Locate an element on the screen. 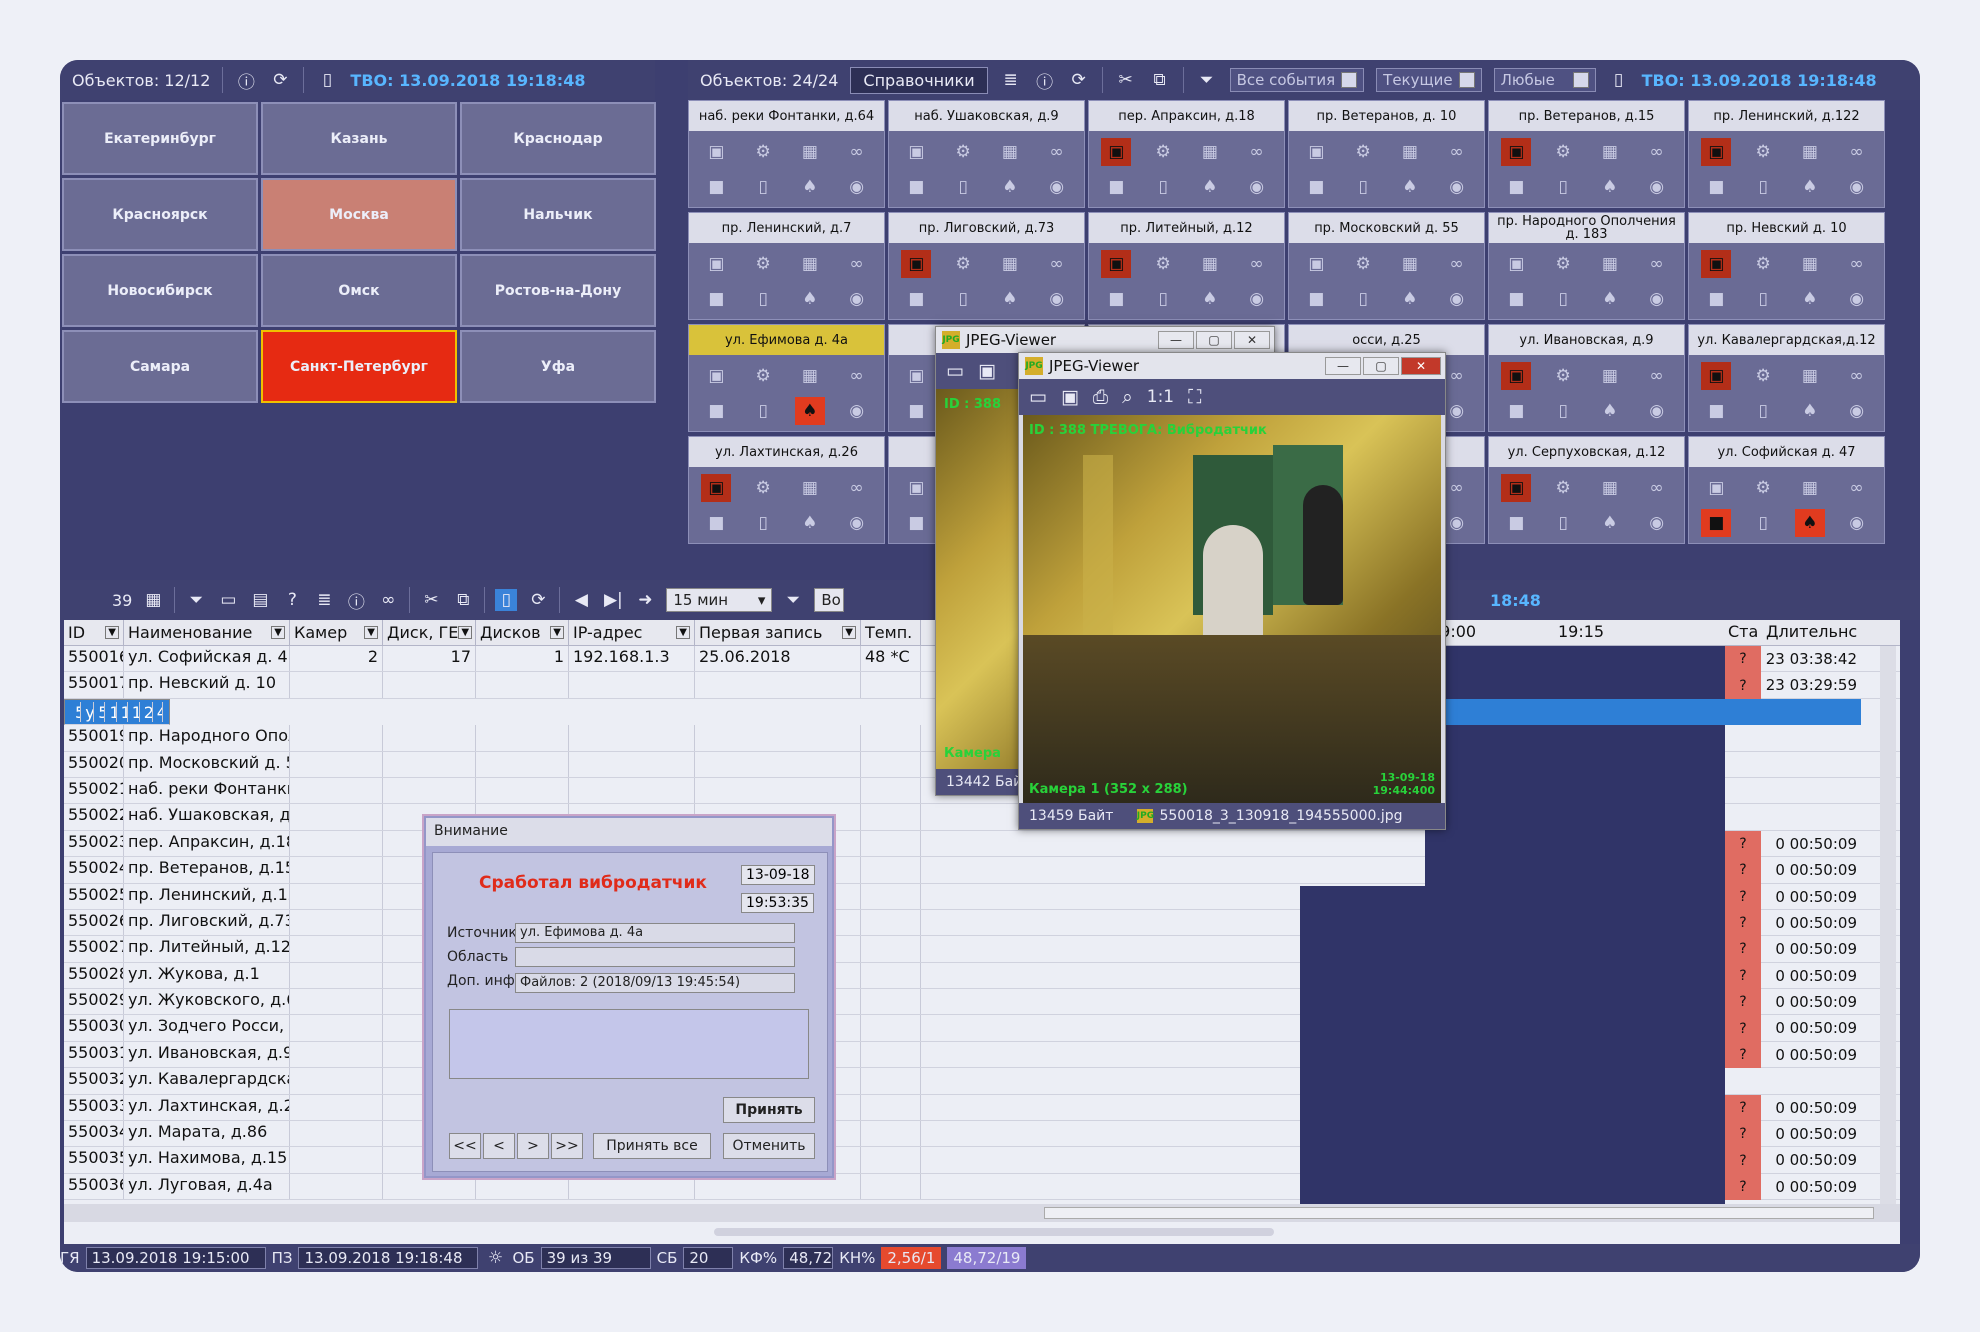  object-tile: ул. Кавалергардская,д.12 ▣ ⚙ ▦ ∞ ■ ▯ ♠ ◉ is located at coordinates (1786, 378).